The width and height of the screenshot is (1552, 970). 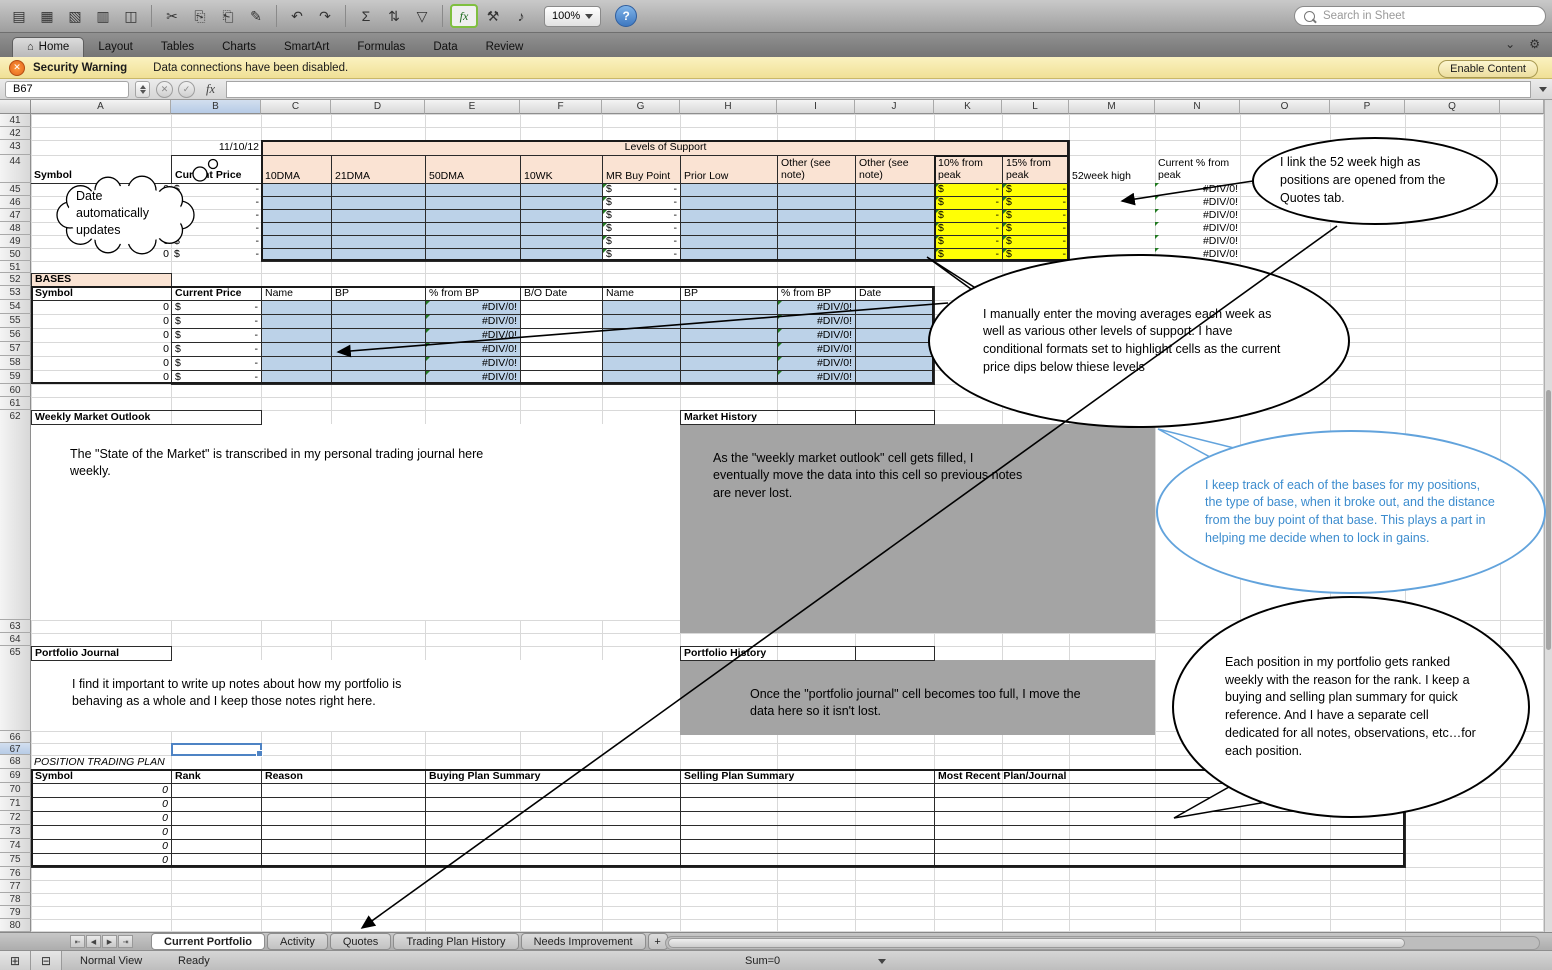 I want to click on row-header-78: 78, so click(x=15, y=899).